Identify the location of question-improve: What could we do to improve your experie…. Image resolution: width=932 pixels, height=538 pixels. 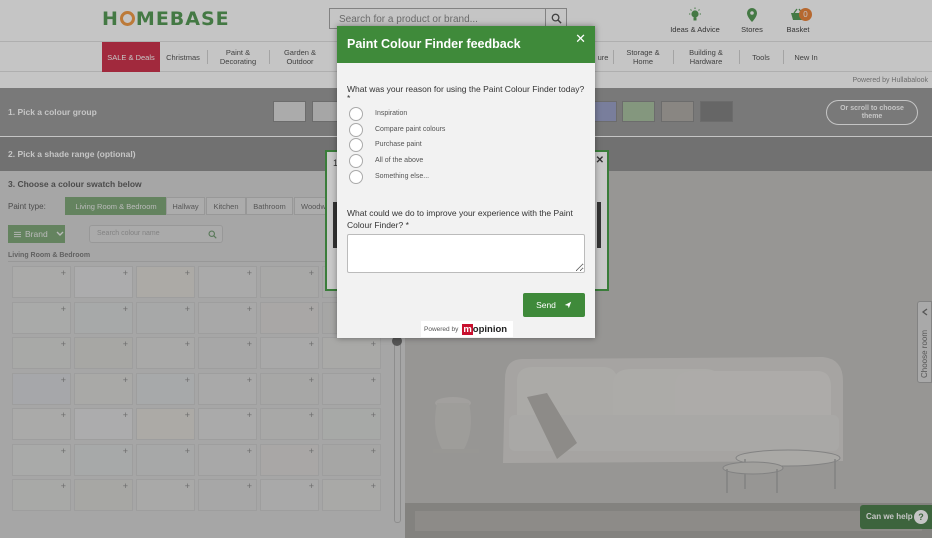
(460, 219).